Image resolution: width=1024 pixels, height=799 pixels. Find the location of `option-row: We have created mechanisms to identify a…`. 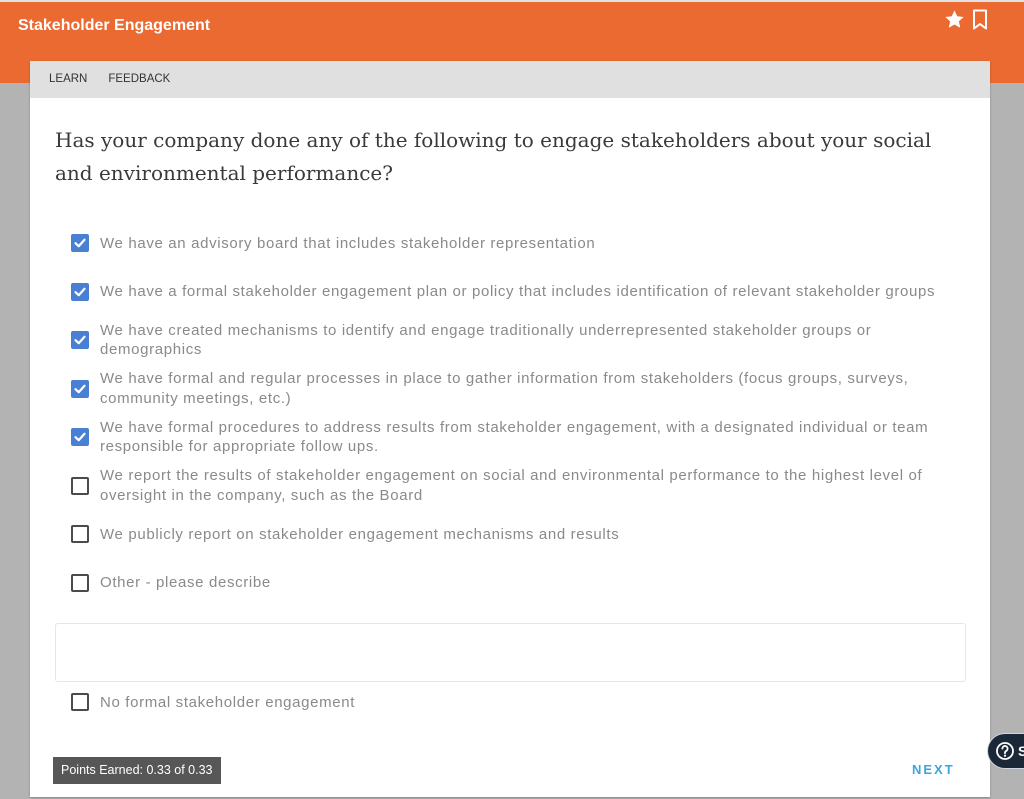

option-row: We have created mechanisms to identify a… is located at coordinates (510, 340).